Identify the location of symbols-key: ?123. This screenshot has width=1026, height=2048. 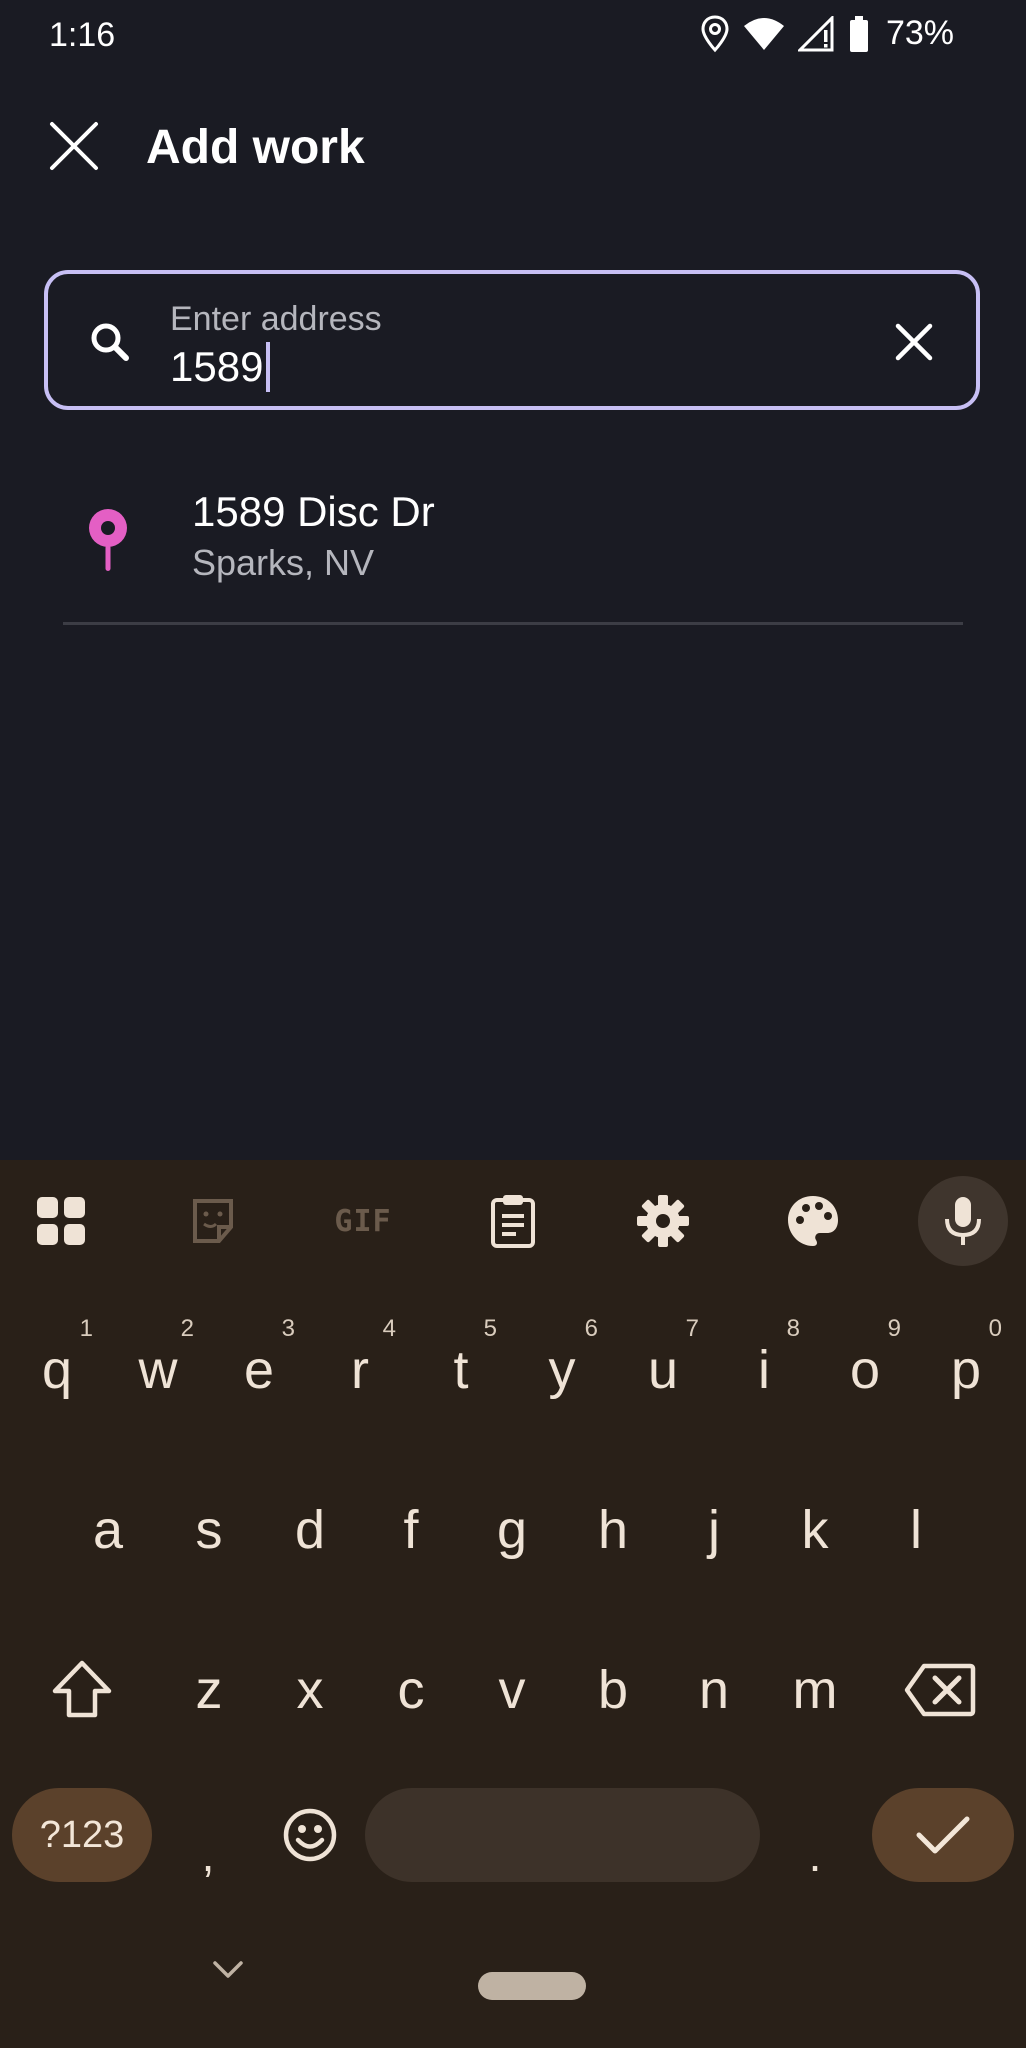
(82, 1835).